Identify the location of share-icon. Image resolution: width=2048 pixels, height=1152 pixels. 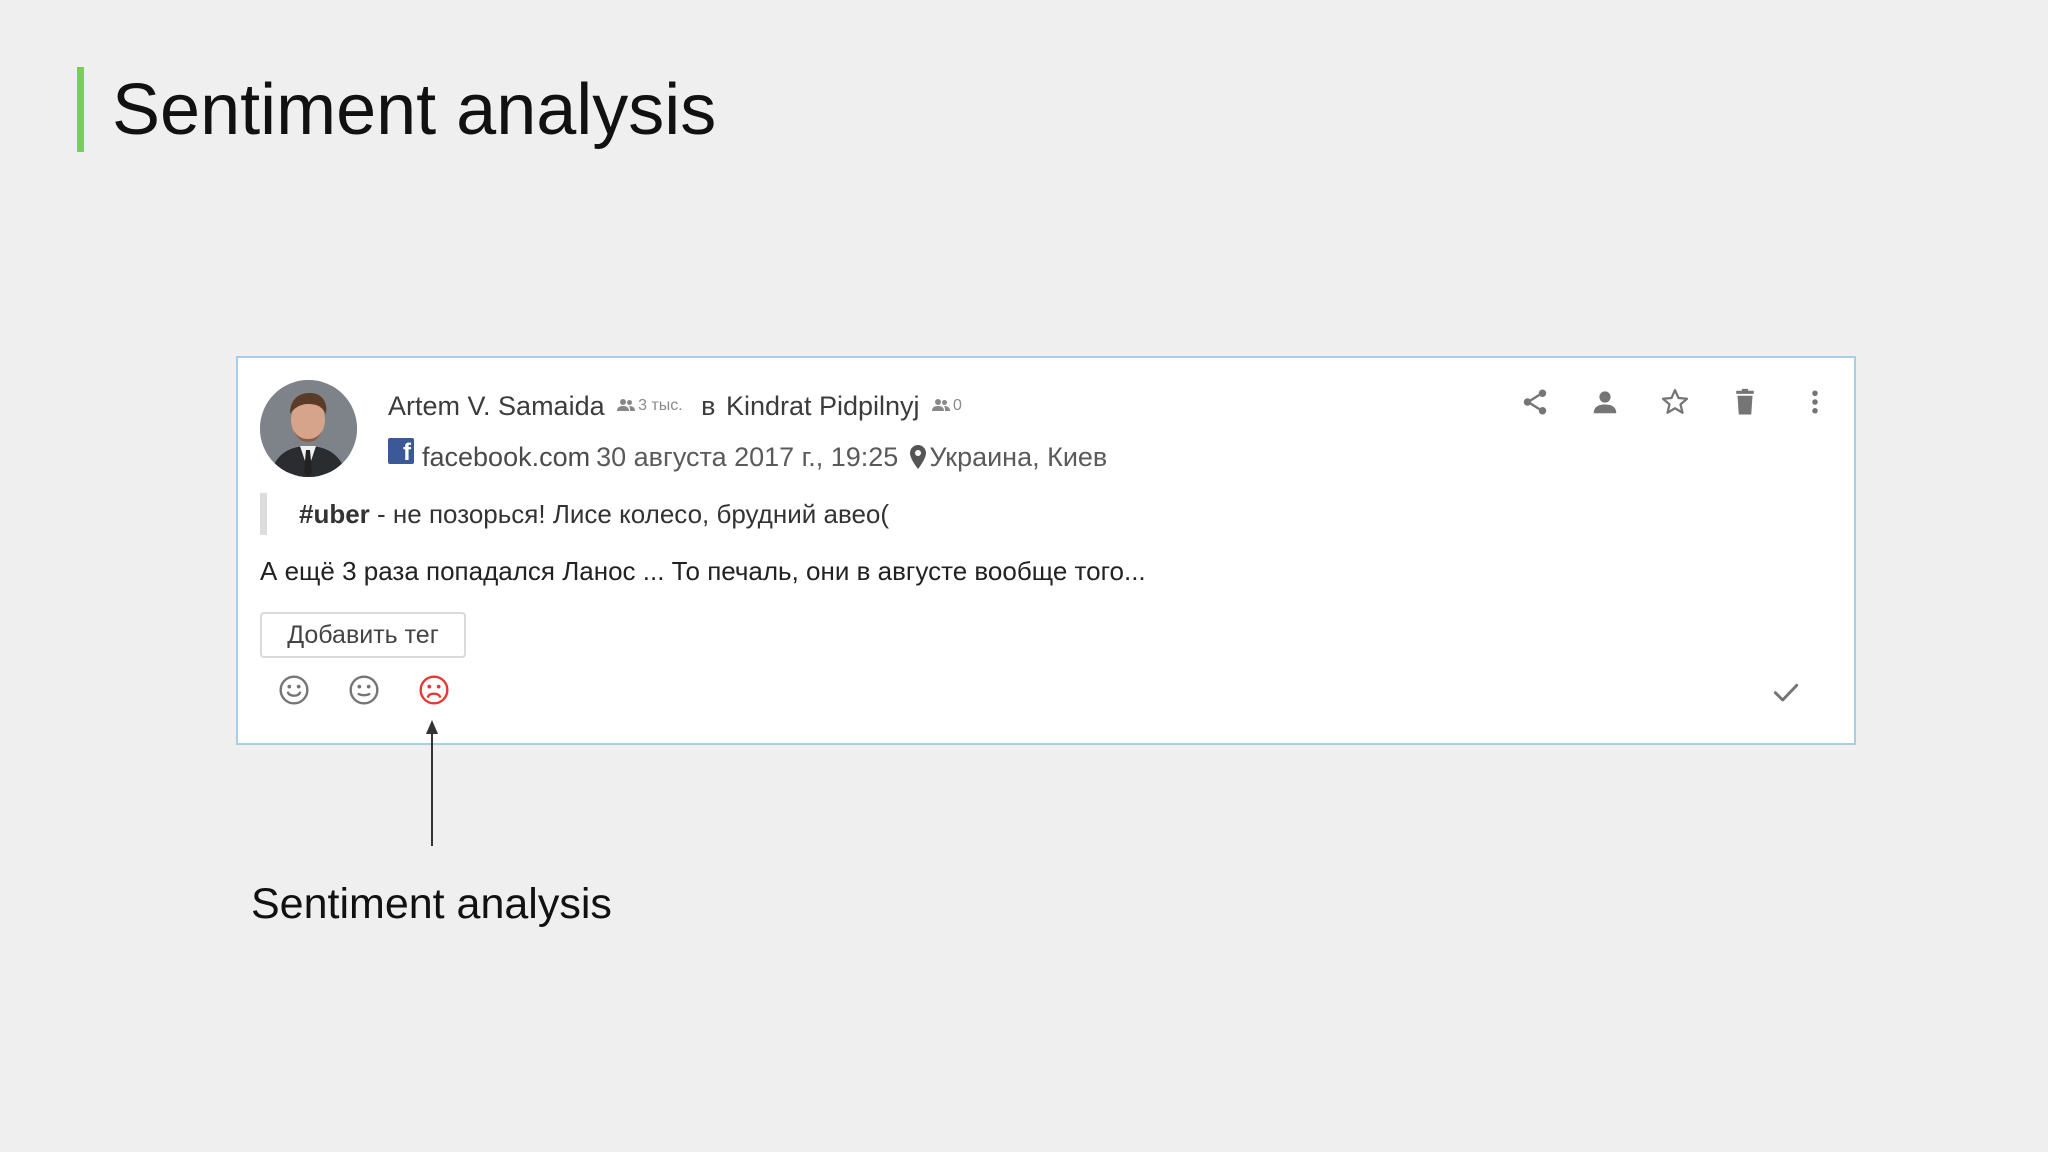
(1535, 402).